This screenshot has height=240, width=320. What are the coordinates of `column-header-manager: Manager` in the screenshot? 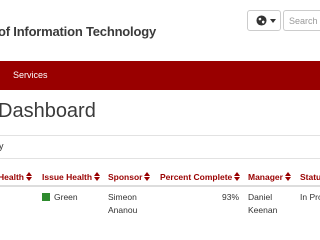 It's located at (269, 177).